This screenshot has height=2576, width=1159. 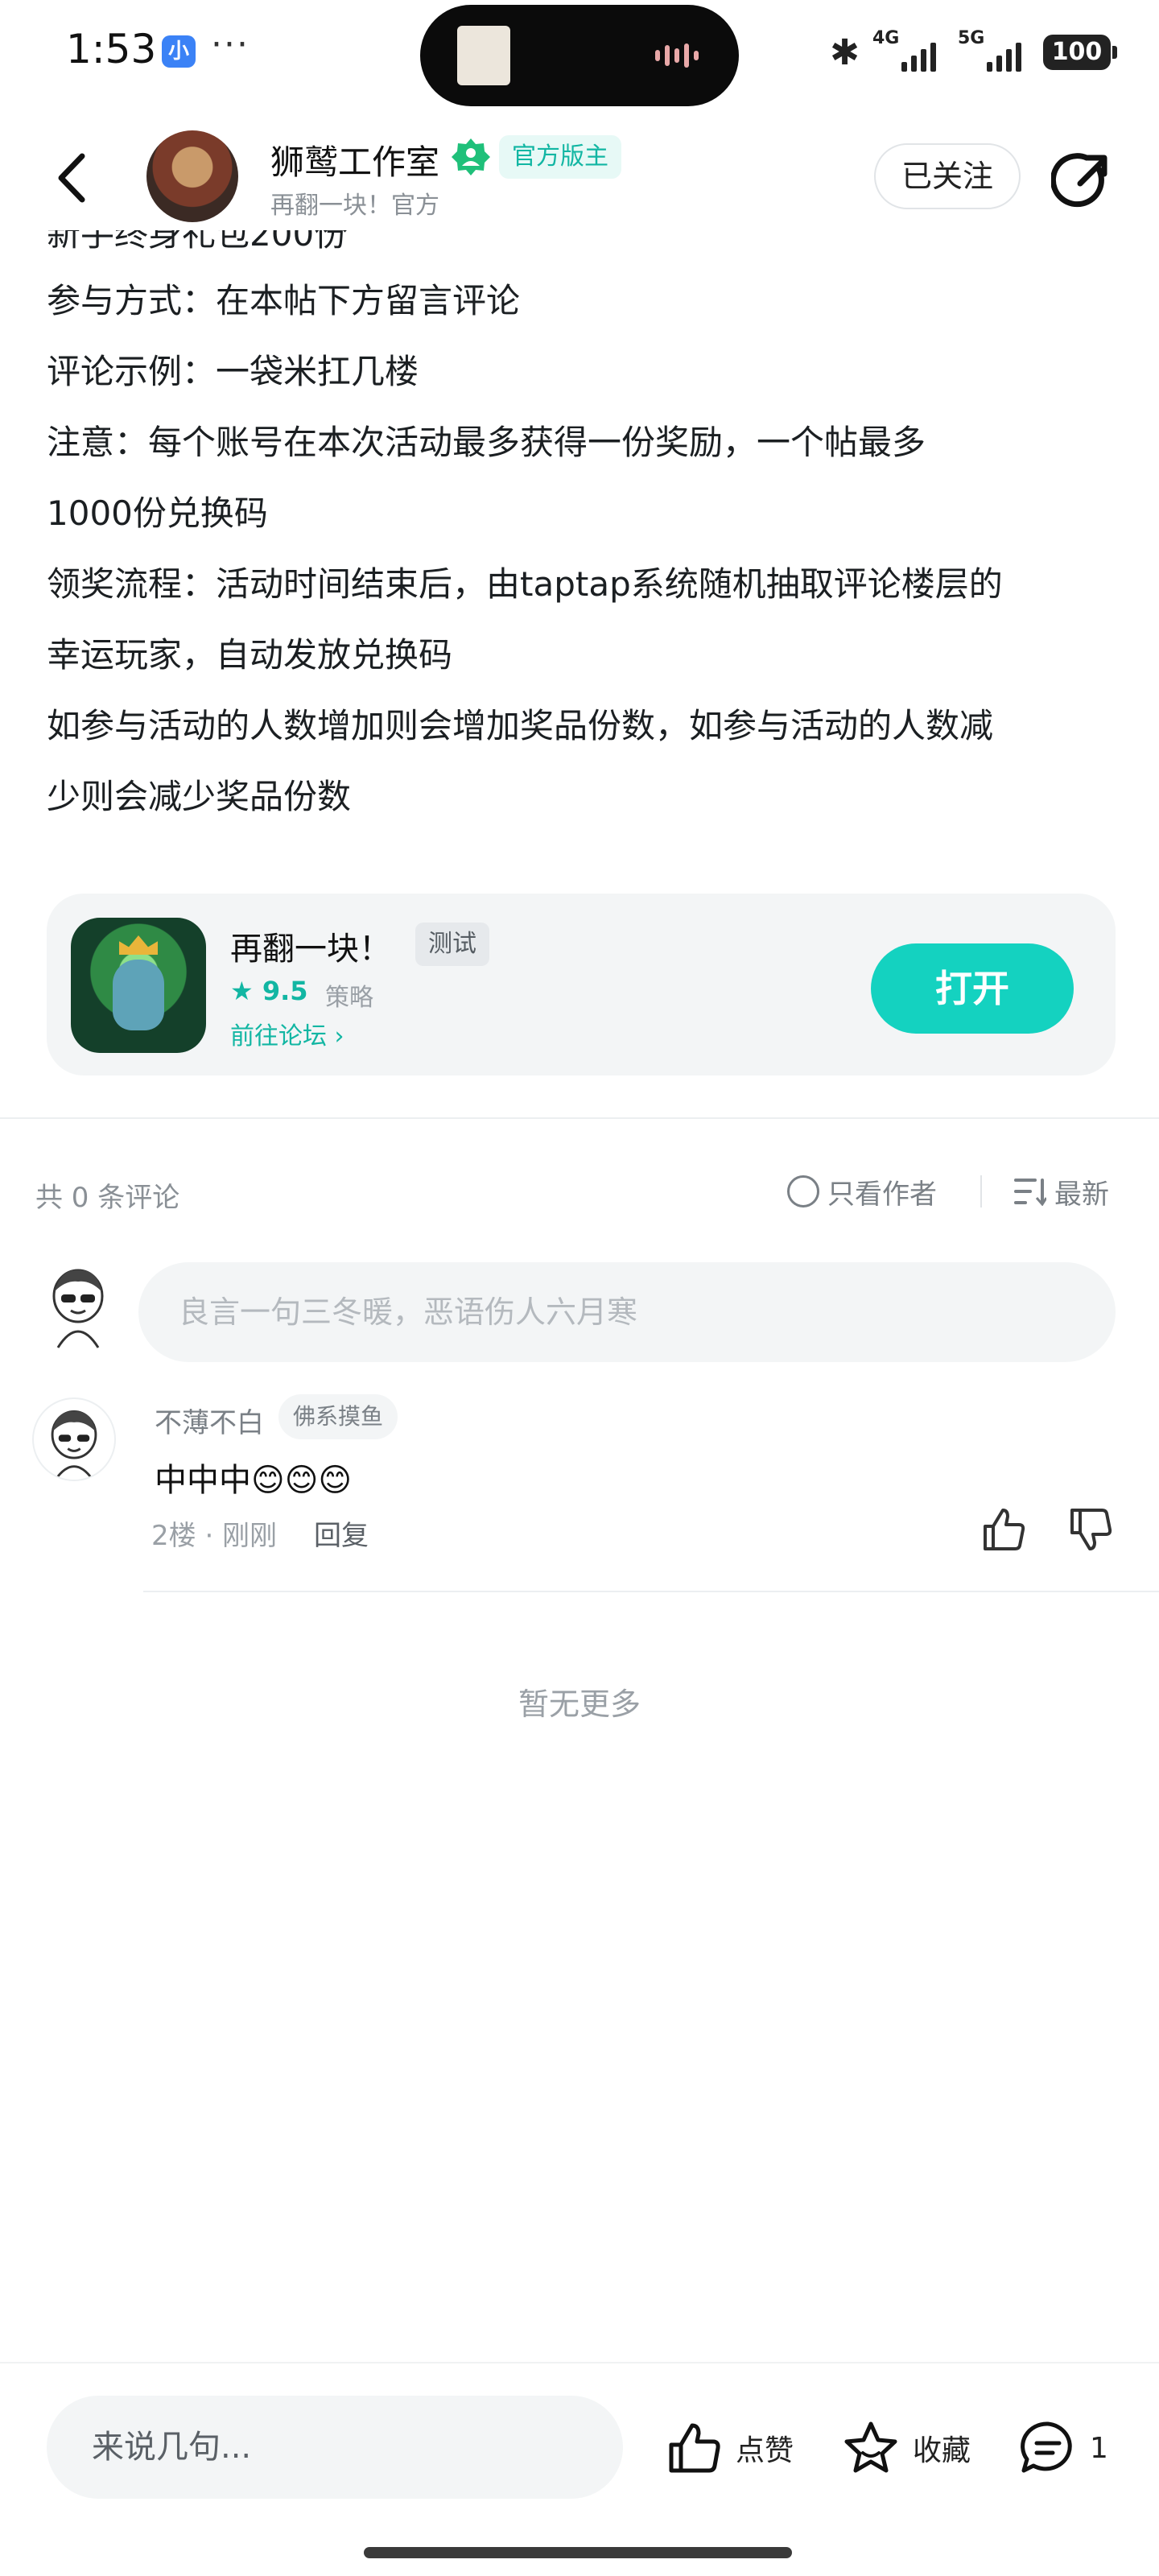 What do you see at coordinates (1080, 53) in the screenshot?
I see `battery-indicator: 100` at bounding box center [1080, 53].